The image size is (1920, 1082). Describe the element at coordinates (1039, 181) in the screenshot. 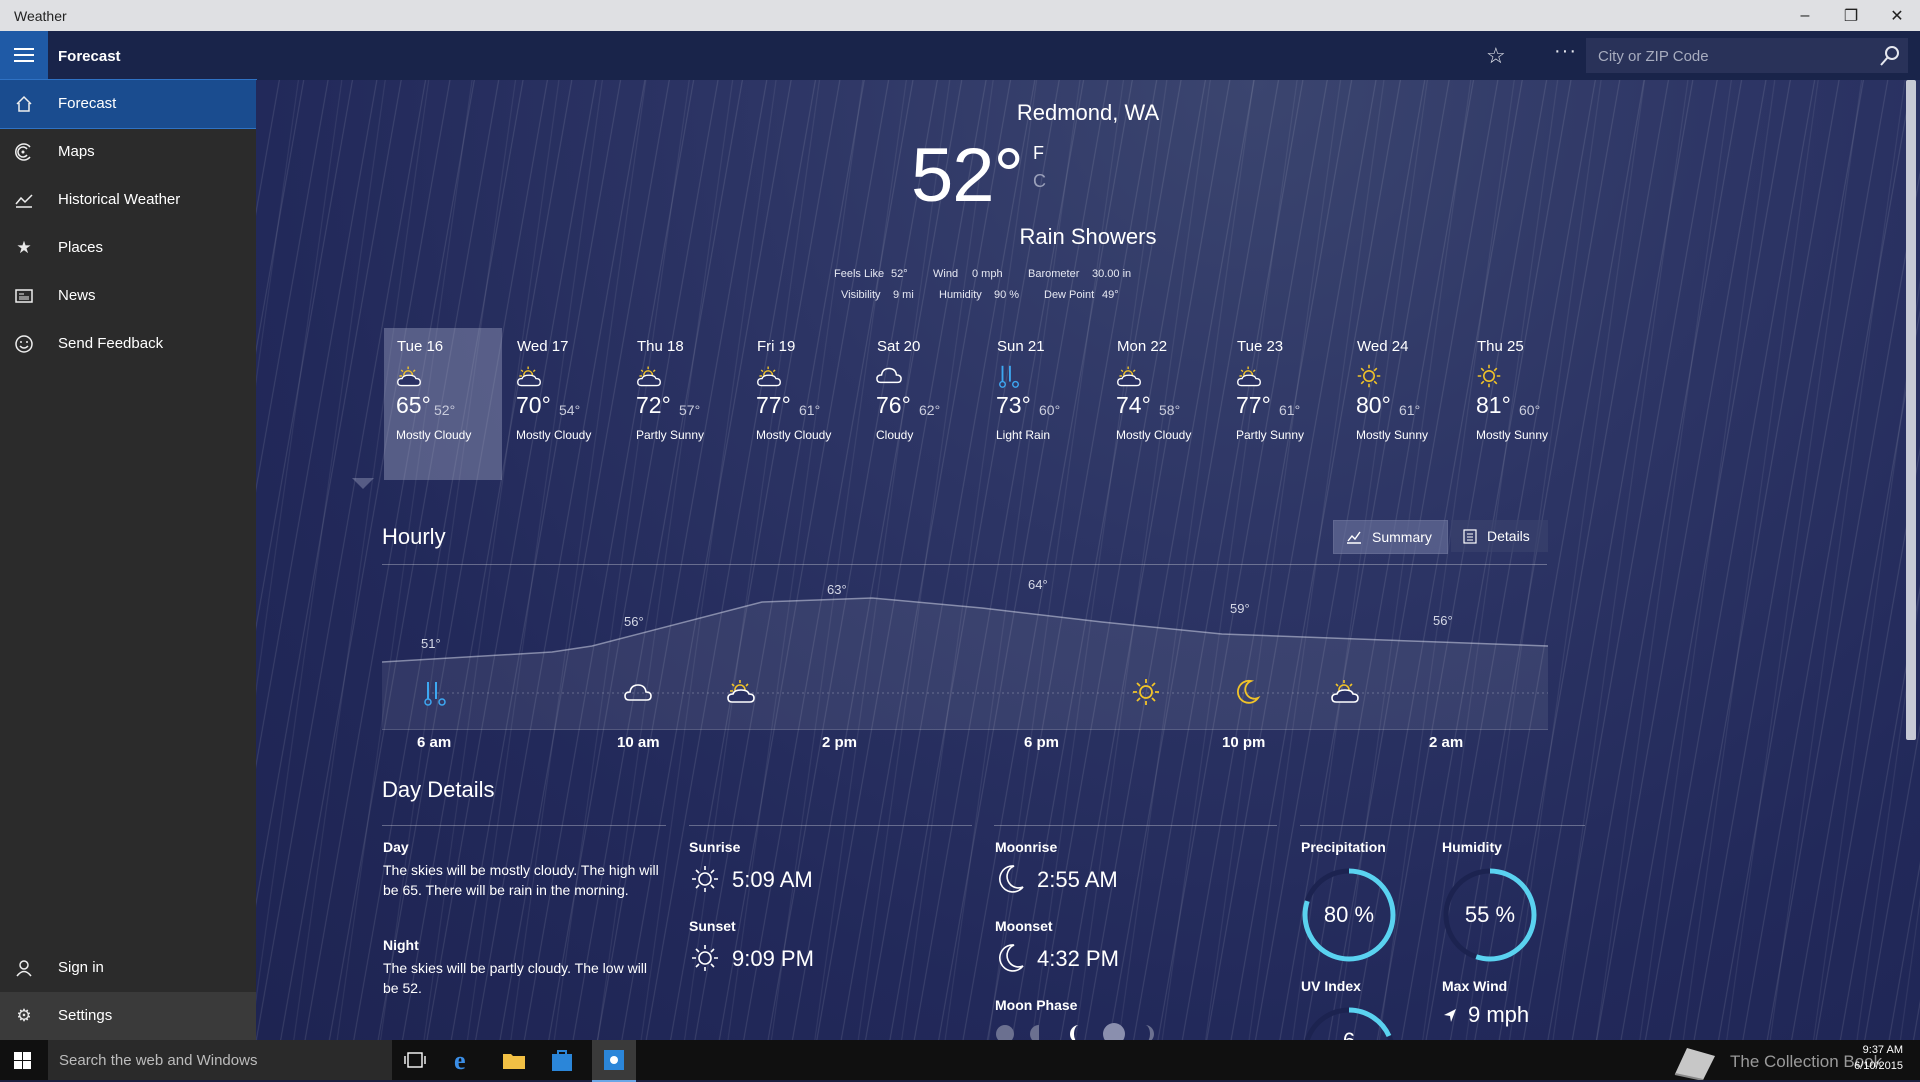

I see `unit-celsius-toggle: C` at that location.